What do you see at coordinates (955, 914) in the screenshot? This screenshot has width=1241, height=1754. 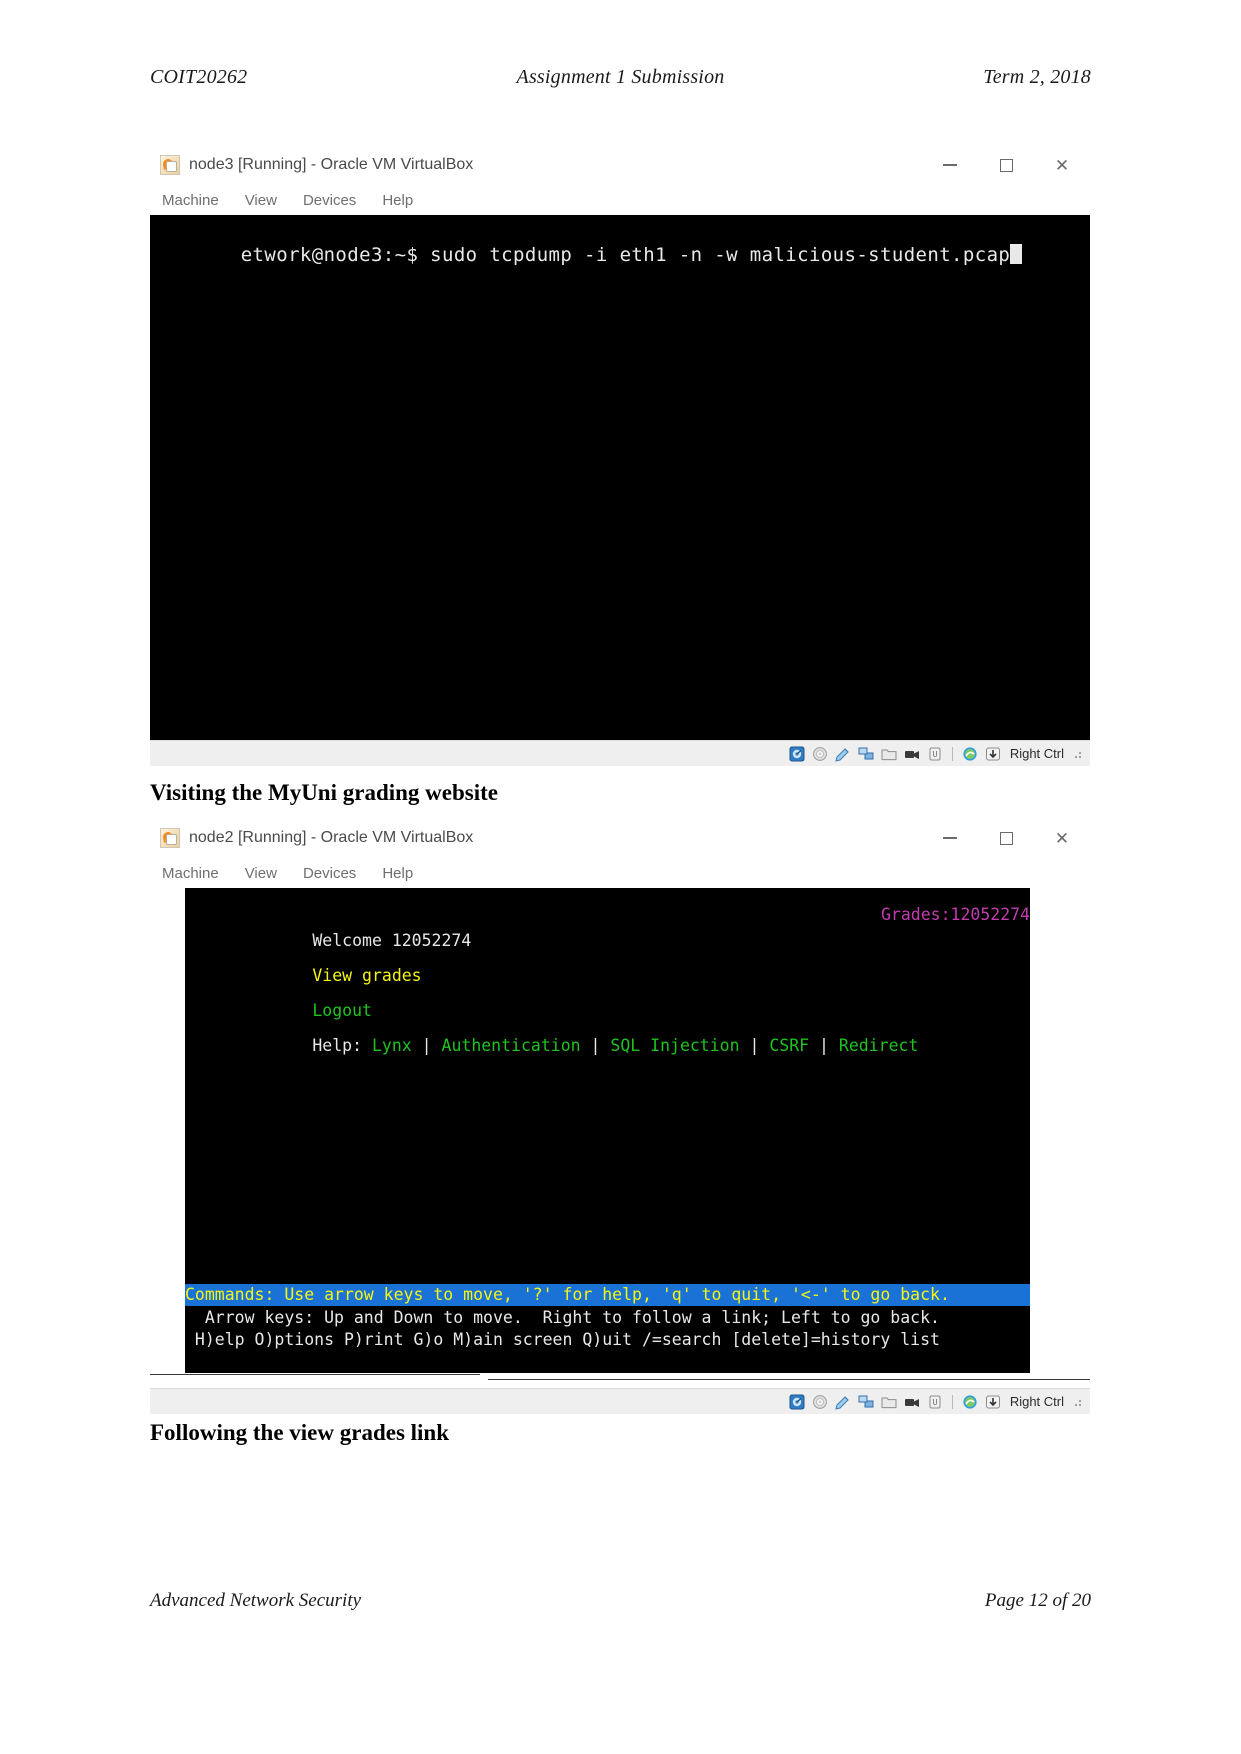 I see `lynx-page-title: Grades:12052274` at bounding box center [955, 914].